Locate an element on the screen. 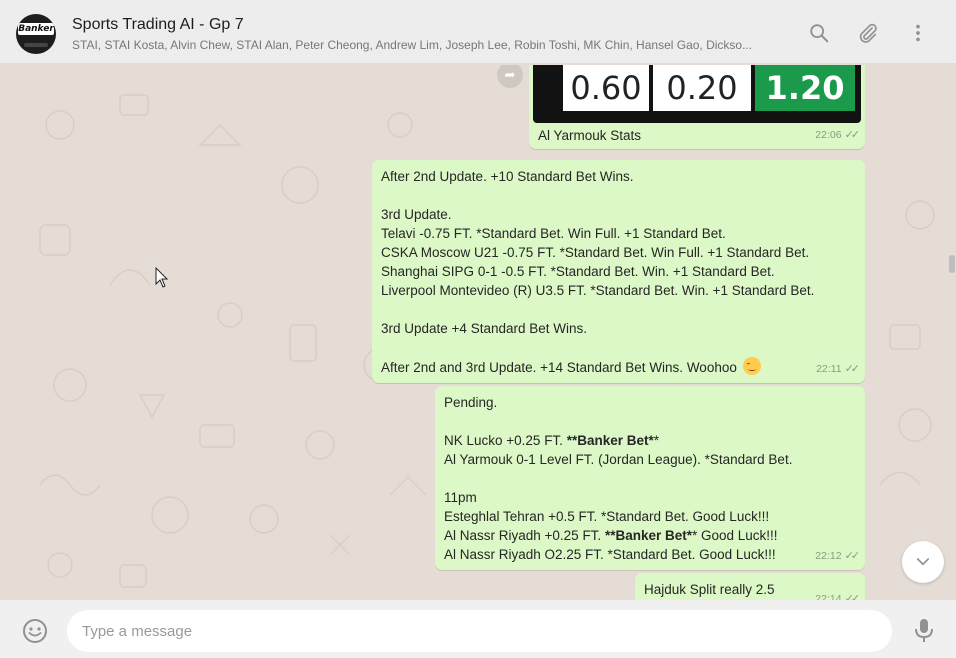  compose-bar is located at coordinates (478, 629).